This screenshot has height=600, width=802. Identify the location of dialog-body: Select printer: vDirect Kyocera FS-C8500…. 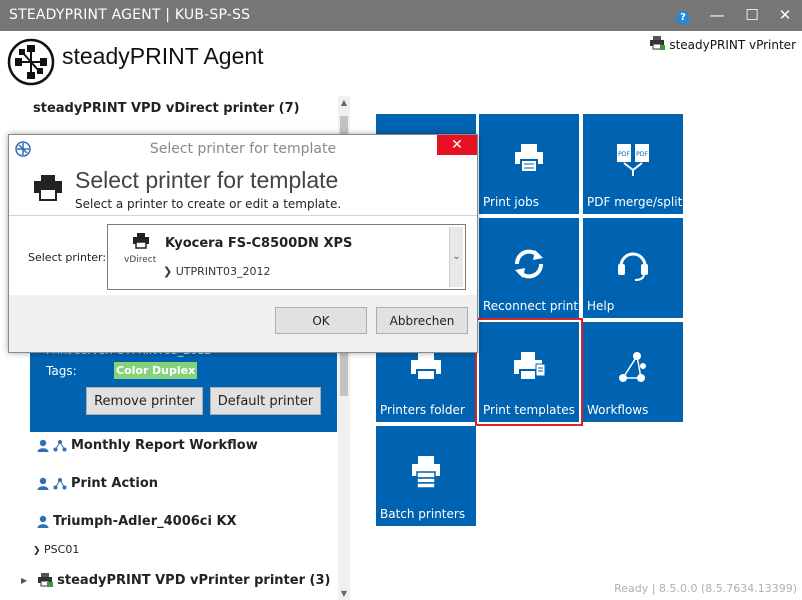
(243, 255).